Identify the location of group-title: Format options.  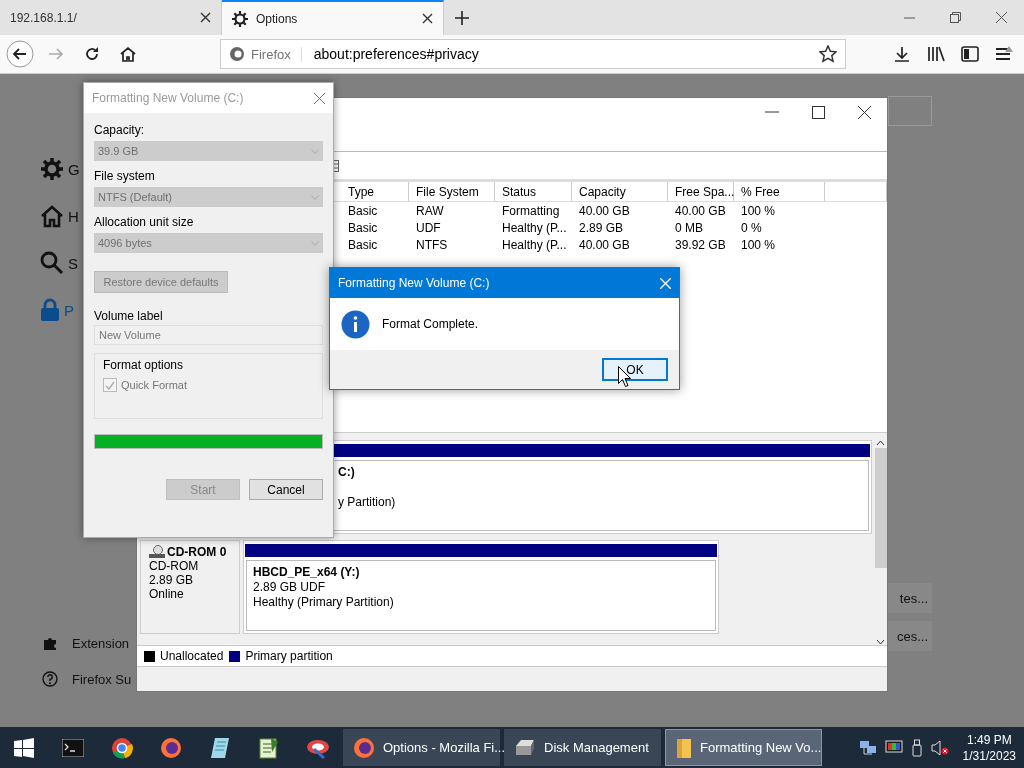
(144, 365).